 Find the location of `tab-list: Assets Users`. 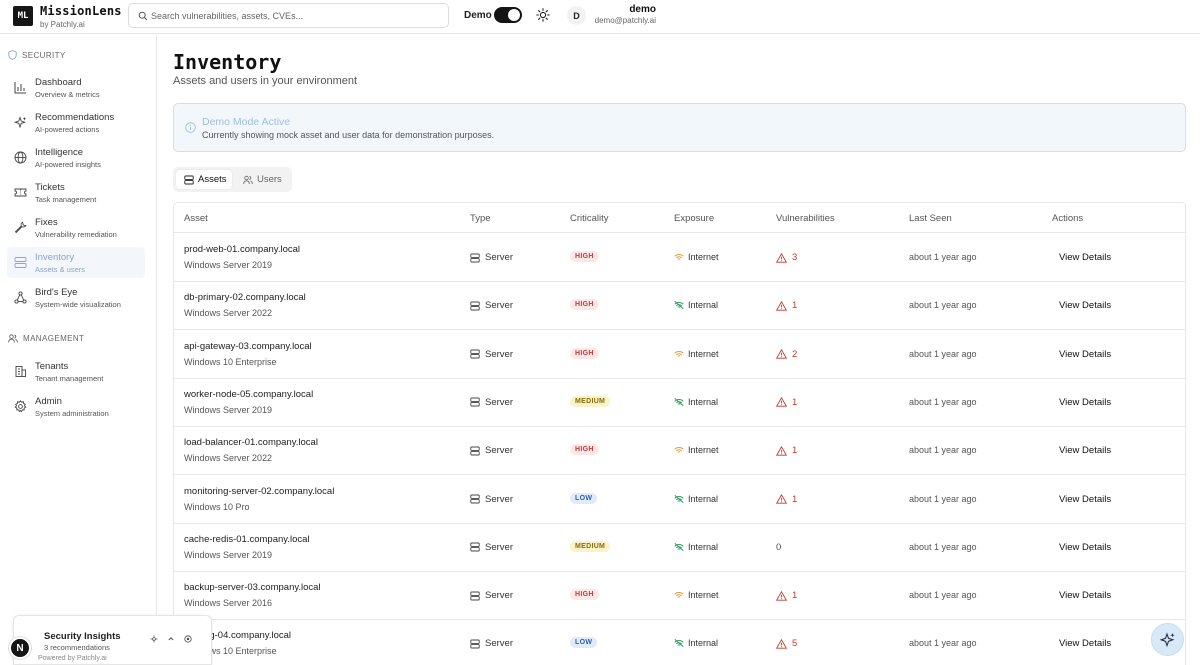

tab-list: Assets Users is located at coordinates (232, 179).